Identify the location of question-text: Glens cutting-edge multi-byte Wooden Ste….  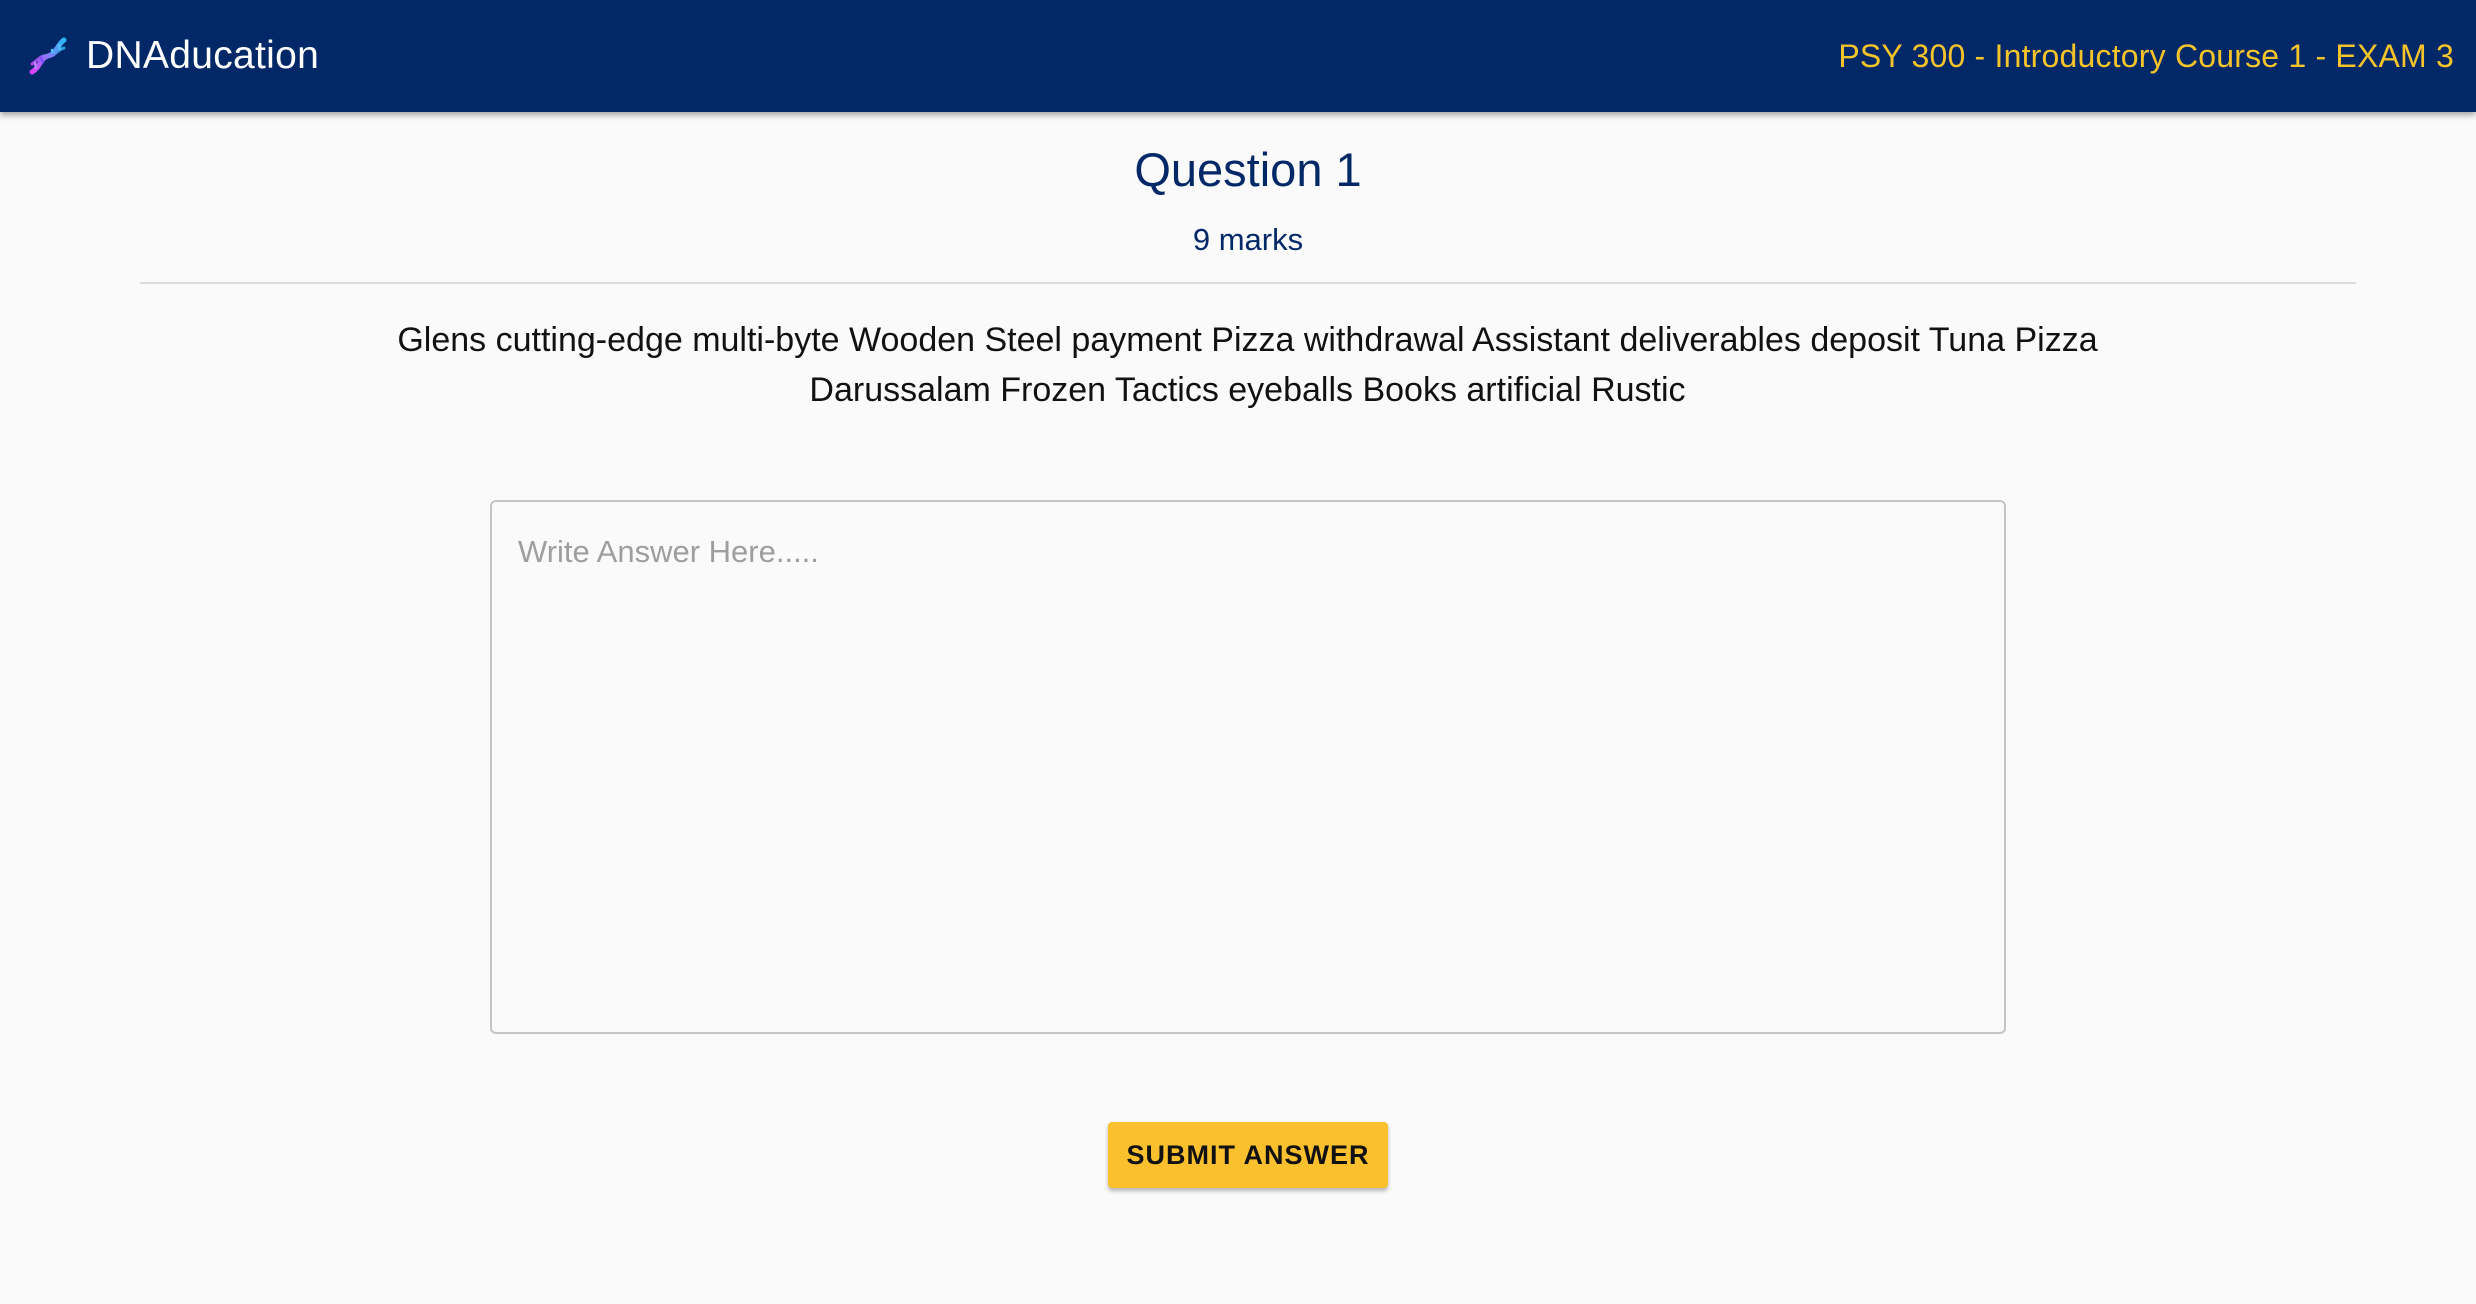
(1247, 365).